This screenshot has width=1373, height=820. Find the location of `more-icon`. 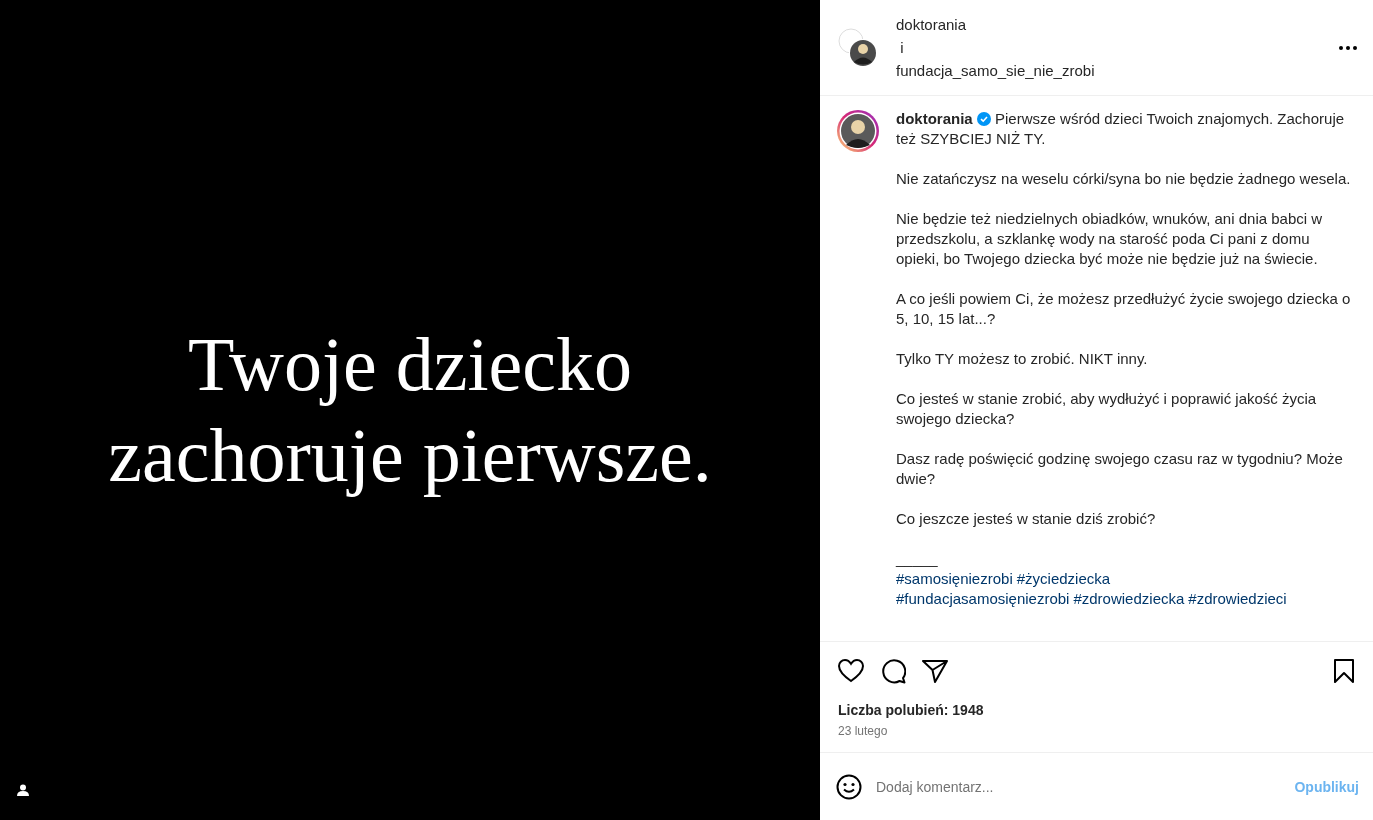

more-icon is located at coordinates (1348, 47).